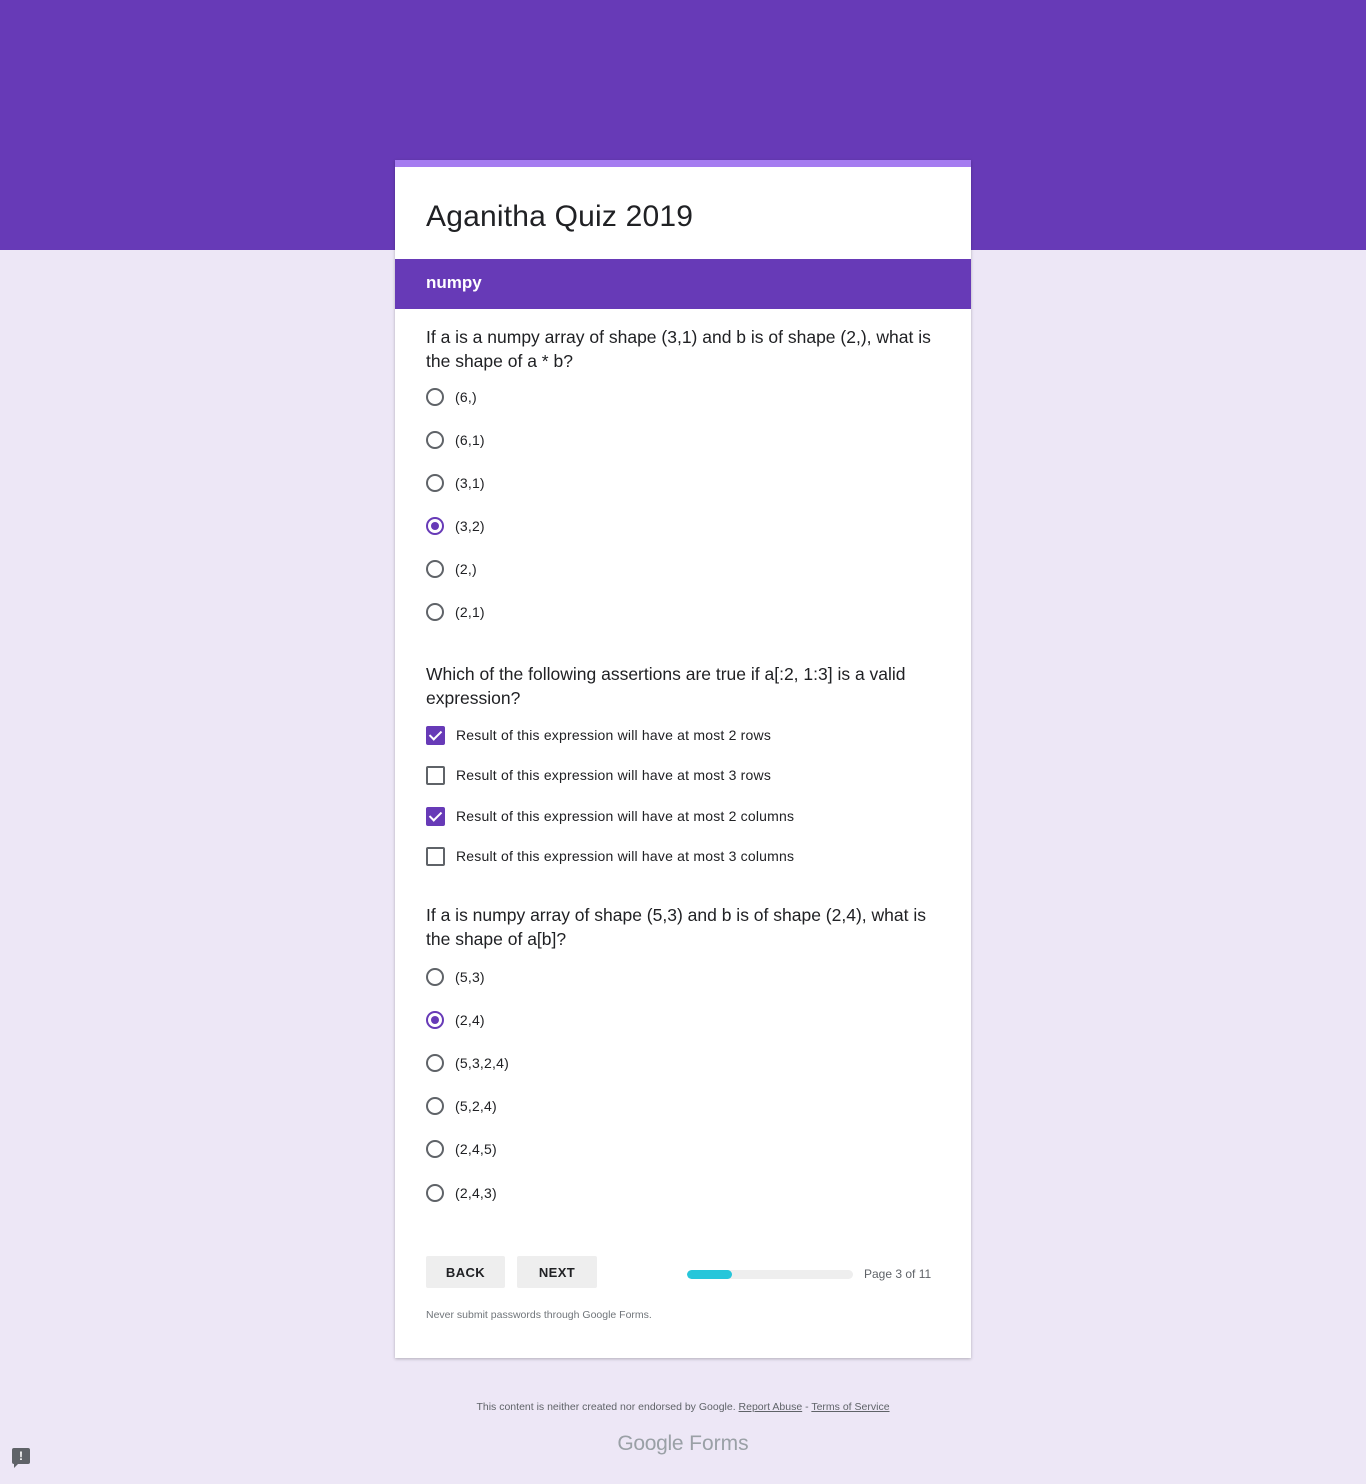 The image size is (1366, 1484). What do you see at coordinates (683, 163) in the screenshot?
I see `card-accent-bar` at bounding box center [683, 163].